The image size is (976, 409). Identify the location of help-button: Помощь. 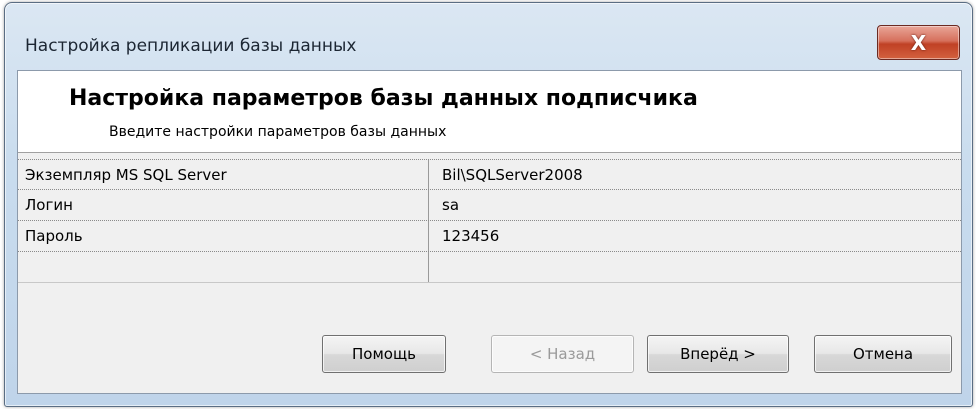
(384, 354).